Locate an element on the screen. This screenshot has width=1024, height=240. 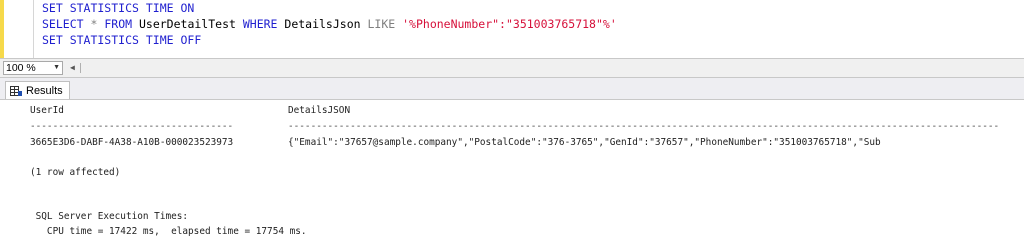
code-token: '%PhoneNumber":"351003765718"%' is located at coordinates (509, 24).